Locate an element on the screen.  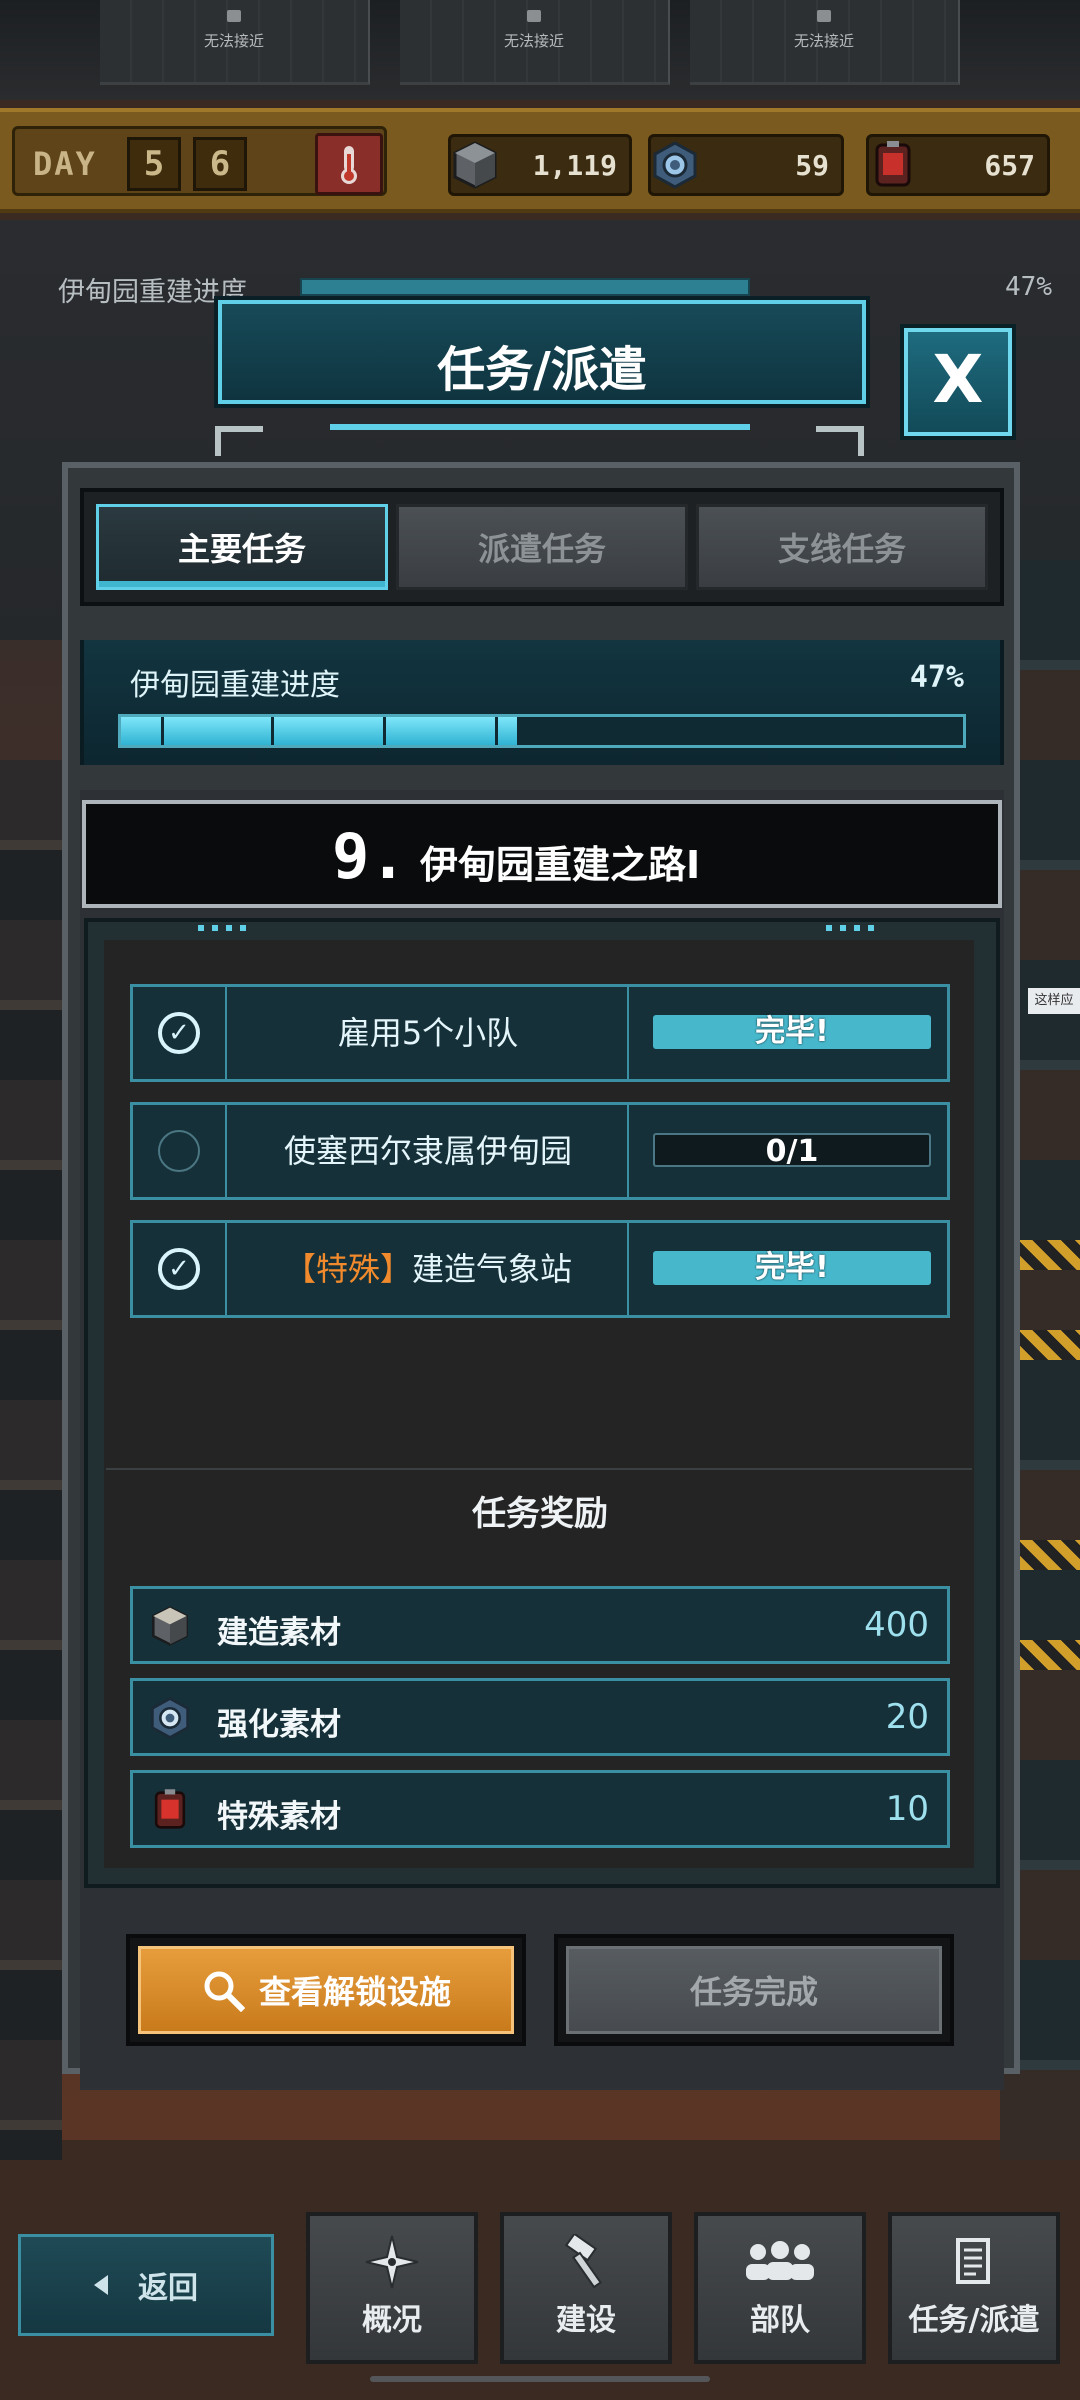
divider is located at coordinates (539, 1469).